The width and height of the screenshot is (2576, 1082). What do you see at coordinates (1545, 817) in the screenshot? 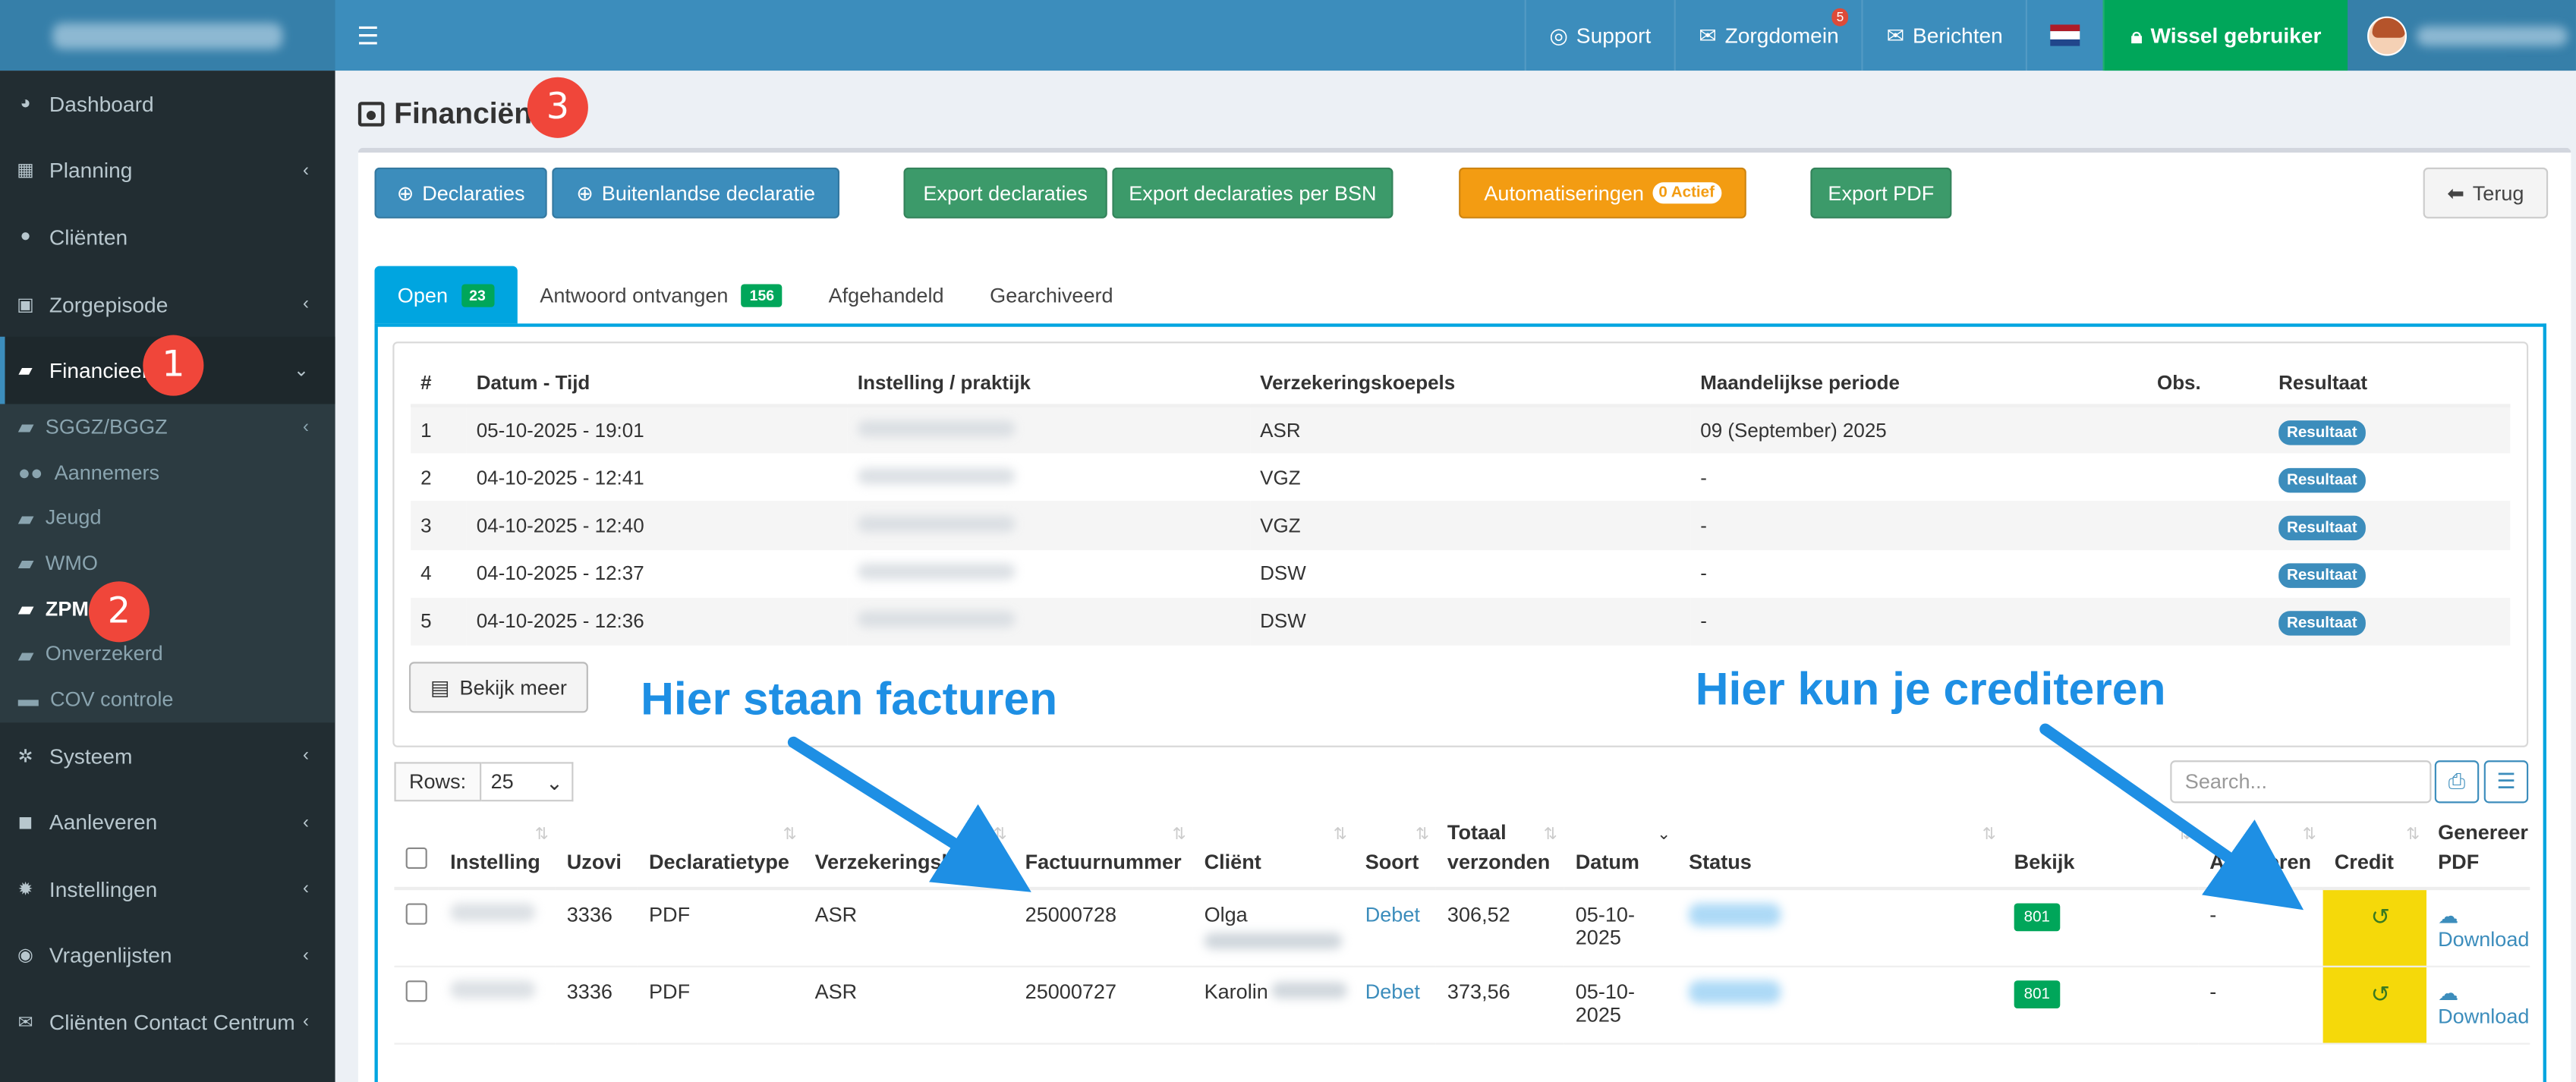
I see `annotation-arrows` at bounding box center [1545, 817].